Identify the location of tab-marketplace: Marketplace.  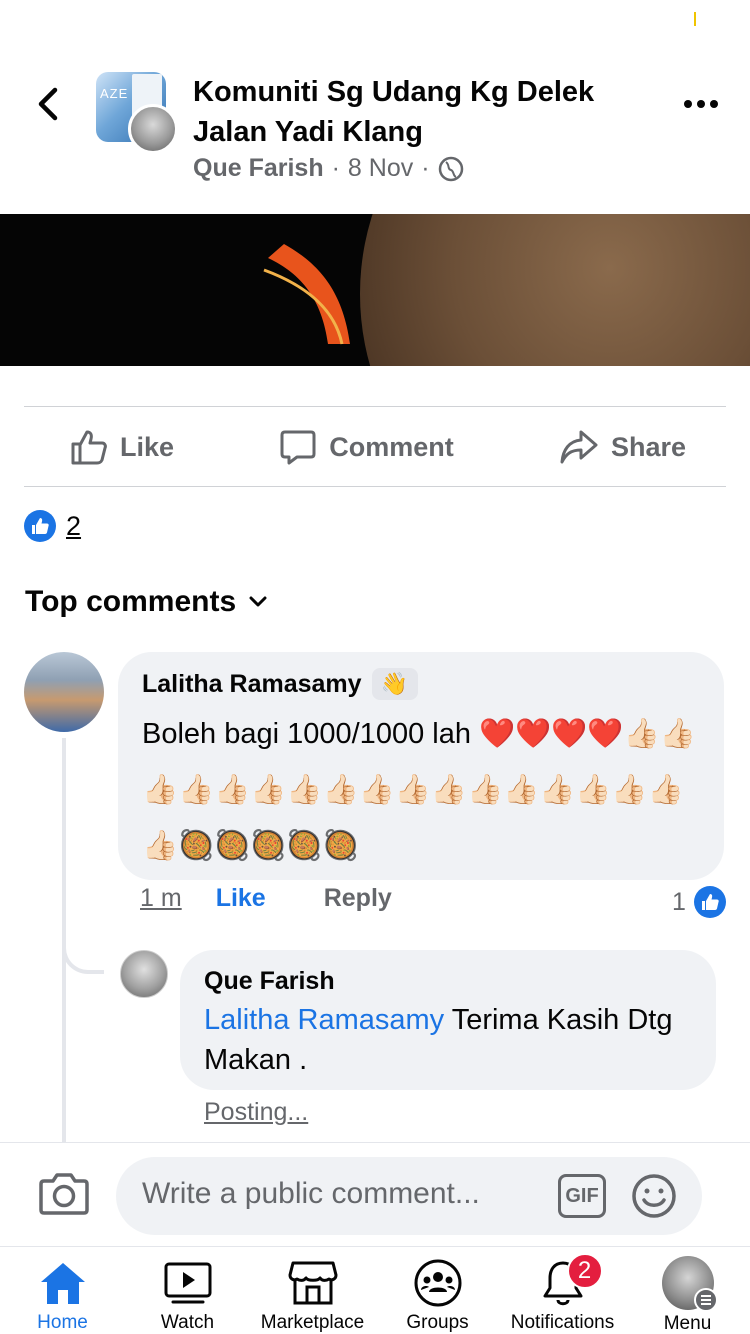
(312, 1290).